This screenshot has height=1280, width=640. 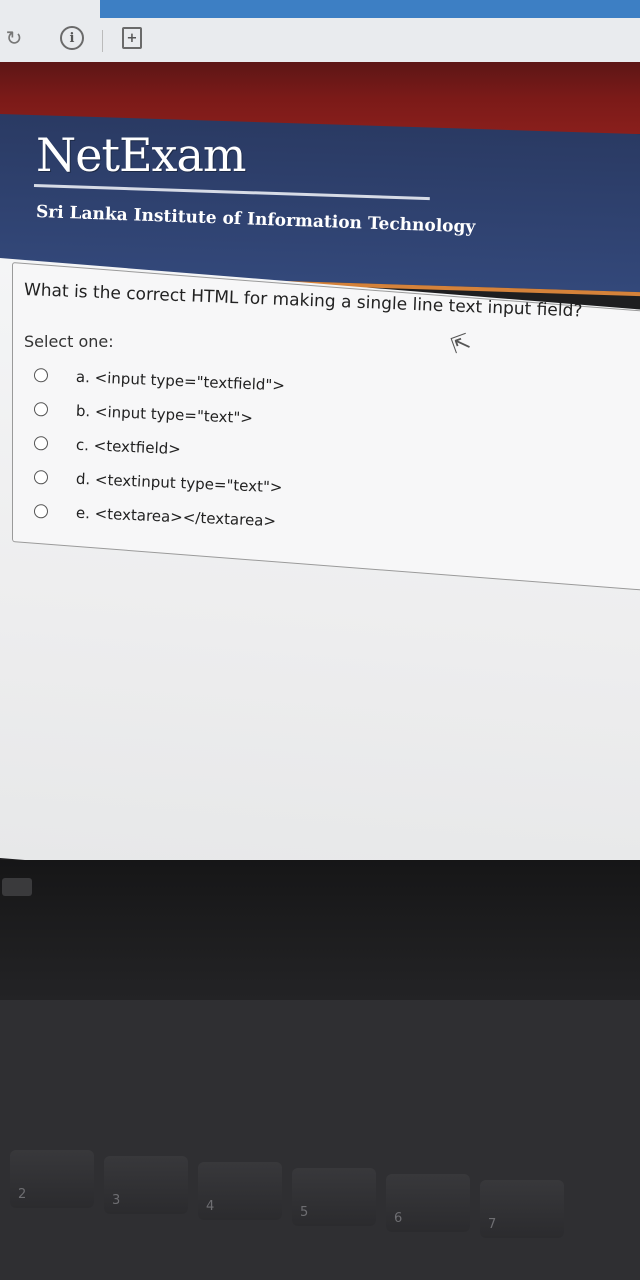 I want to click on browser-tab-strip, so click(x=370, y=9).